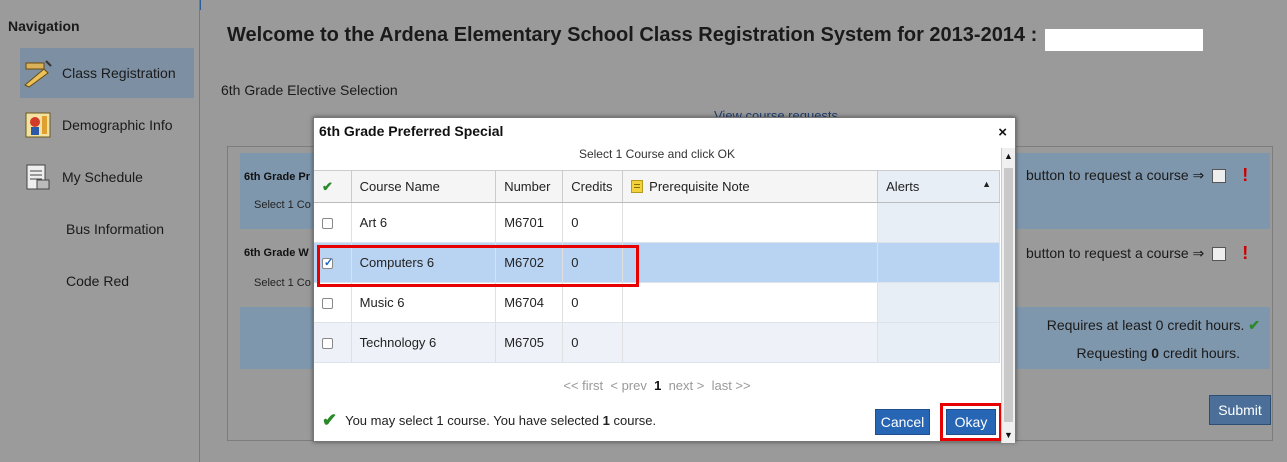  I want to click on demographic-icon, so click(38, 125).